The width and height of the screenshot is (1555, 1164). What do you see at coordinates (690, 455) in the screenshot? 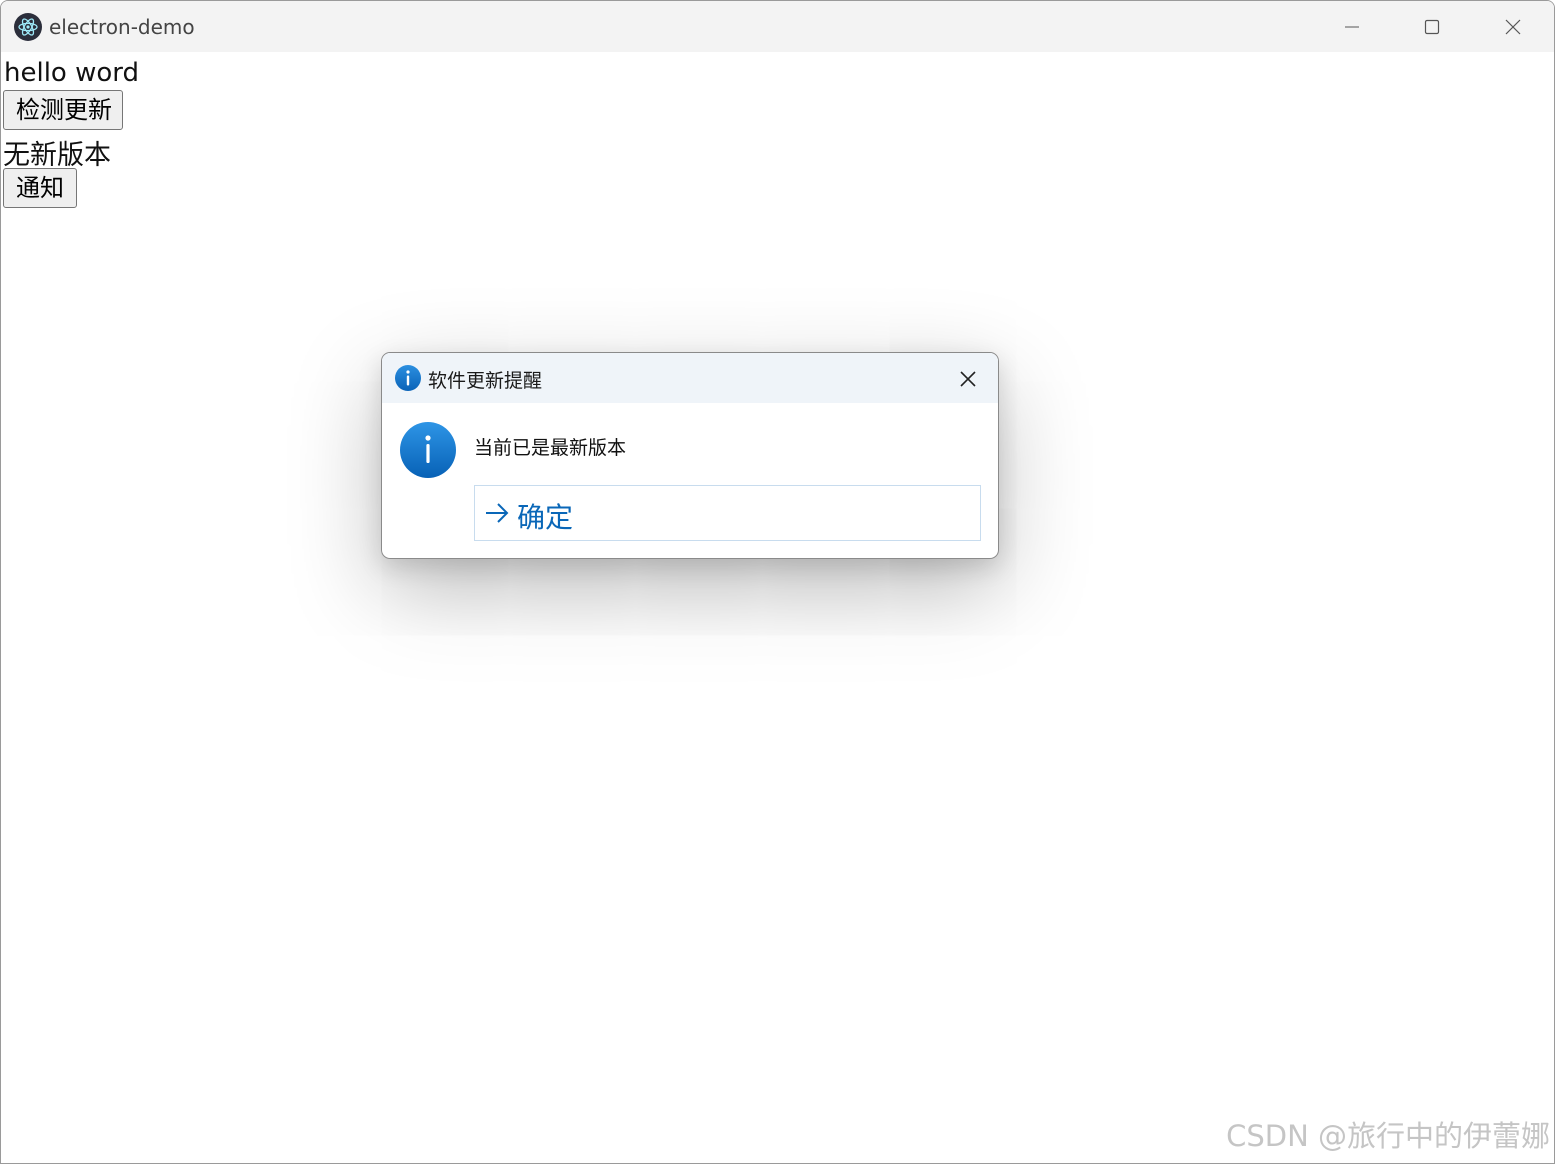
I see `update-dialog: 软件更新提醒 当前已是最新版本 确定` at bounding box center [690, 455].